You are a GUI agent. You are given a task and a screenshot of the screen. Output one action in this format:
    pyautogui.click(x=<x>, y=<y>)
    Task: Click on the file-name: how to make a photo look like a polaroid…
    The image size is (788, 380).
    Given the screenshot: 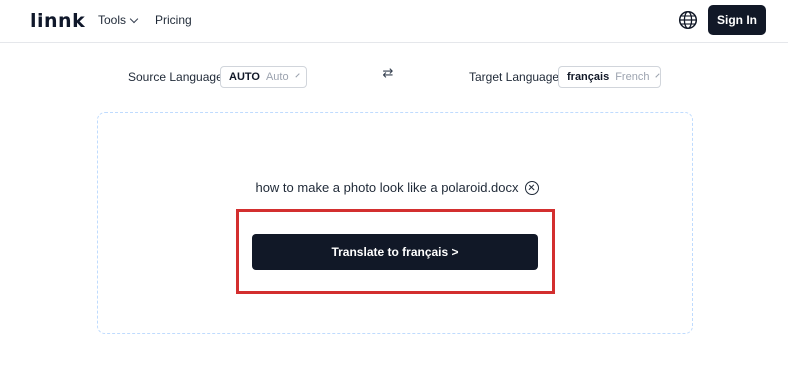 What is the action you would take?
    pyautogui.click(x=387, y=187)
    